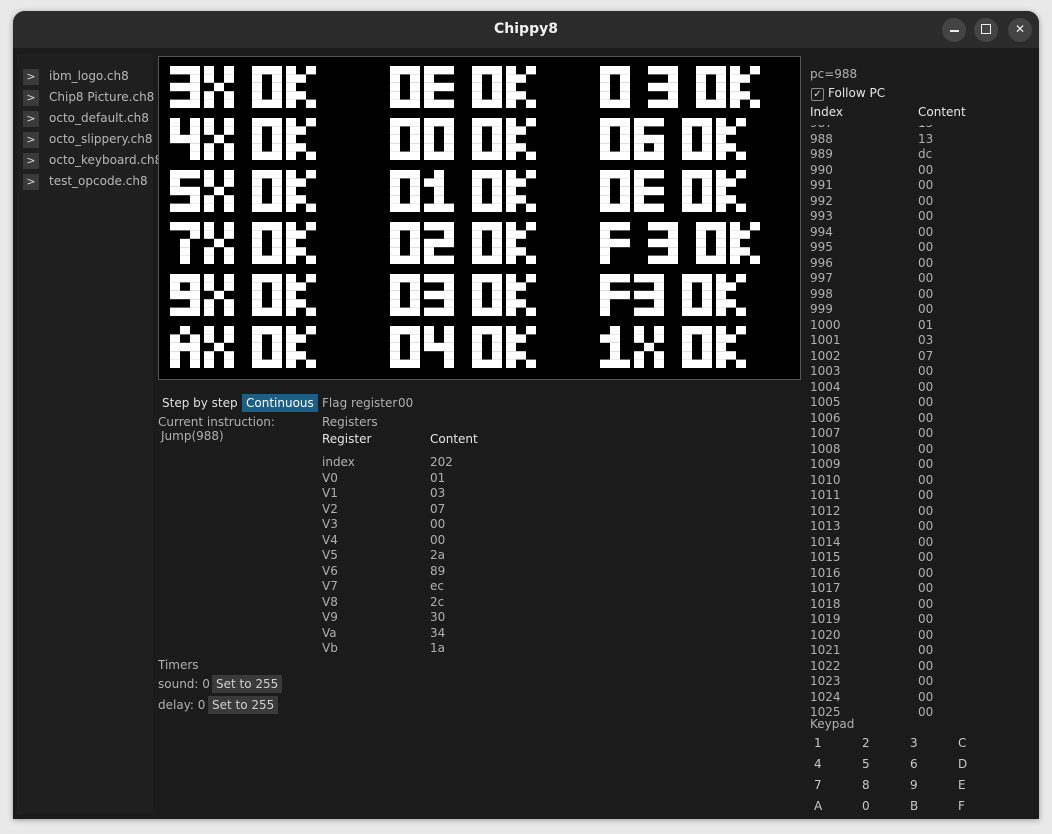 The image size is (1052, 834). I want to click on rom-file-name: Chip8 Picture.ch8, so click(101, 97).